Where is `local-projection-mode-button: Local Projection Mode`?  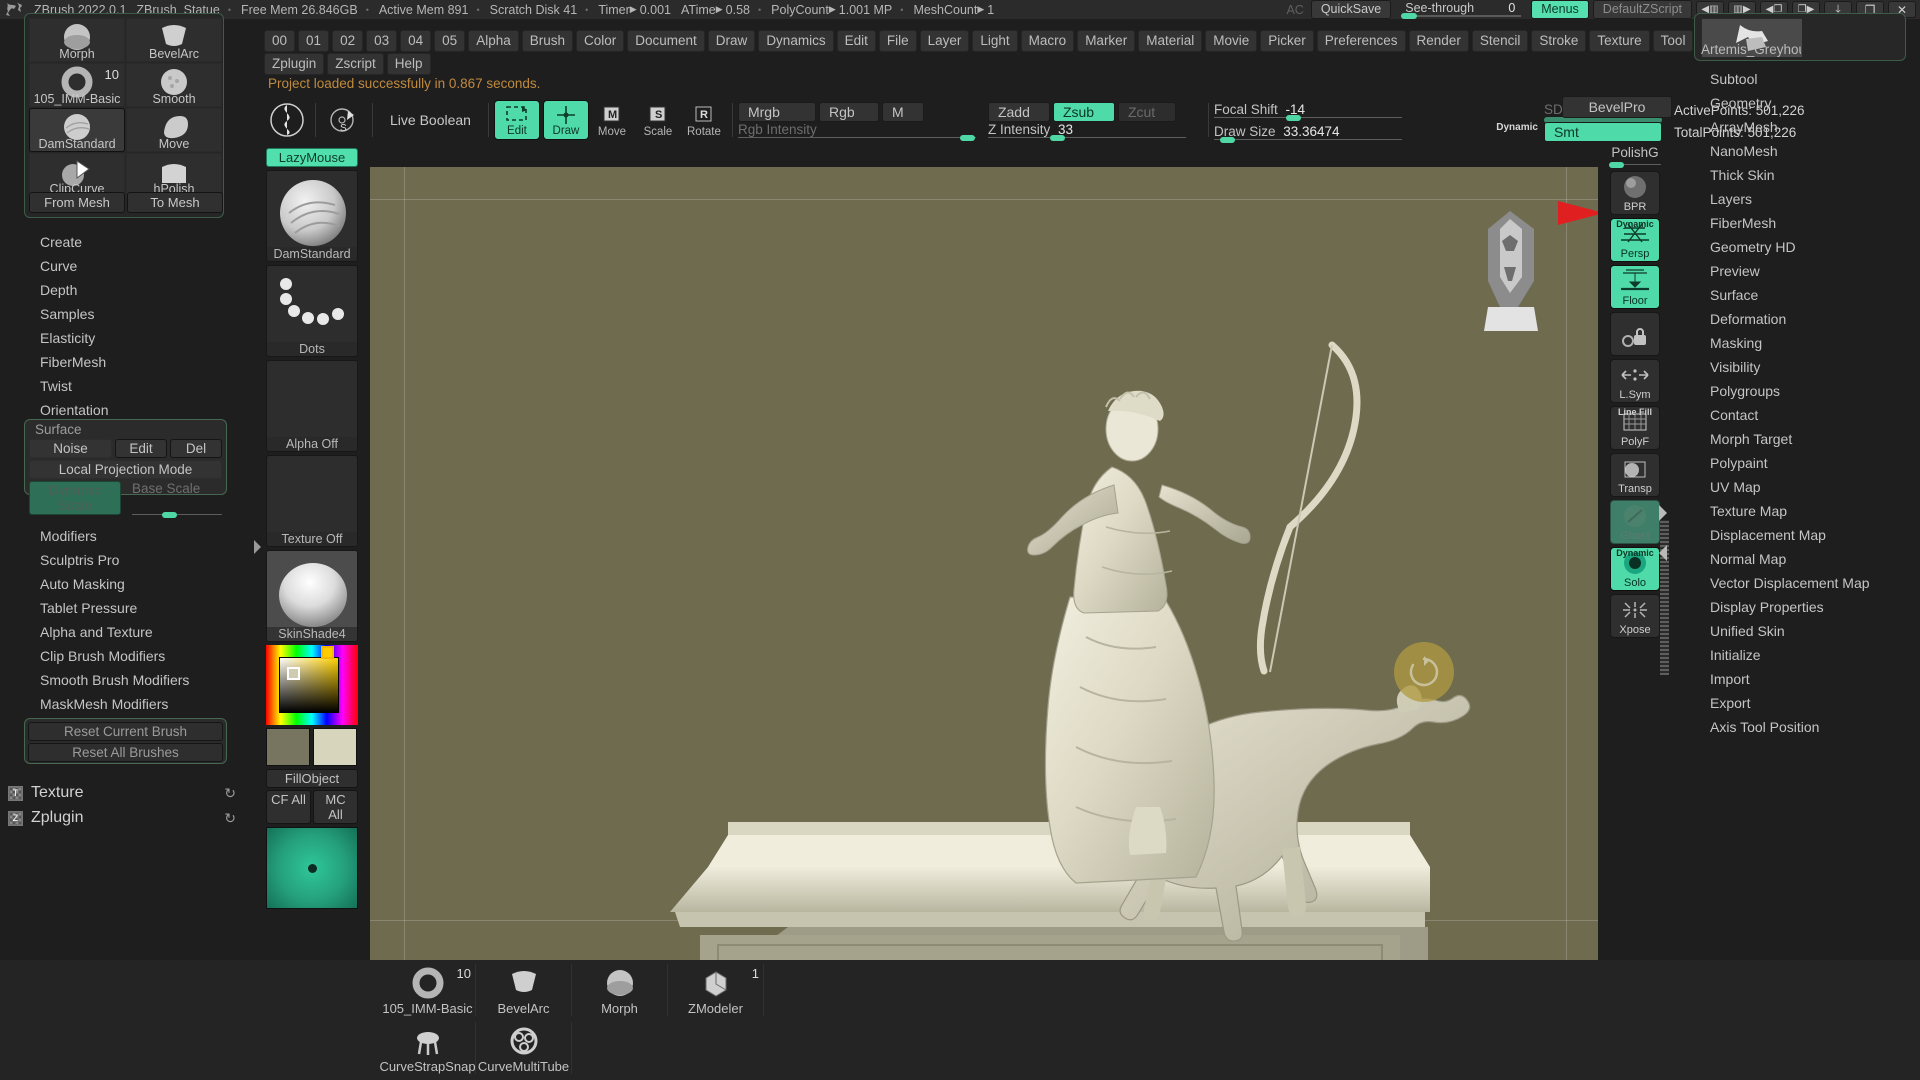
local-projection-mode-button: Local Projection Mode is located at coordinates (125, 469).